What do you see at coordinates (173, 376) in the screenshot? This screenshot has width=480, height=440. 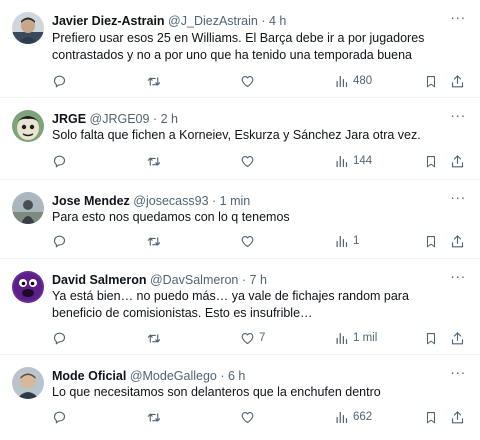 I see `author-handle: @ModeGallego` at bounding box center [173, 376].